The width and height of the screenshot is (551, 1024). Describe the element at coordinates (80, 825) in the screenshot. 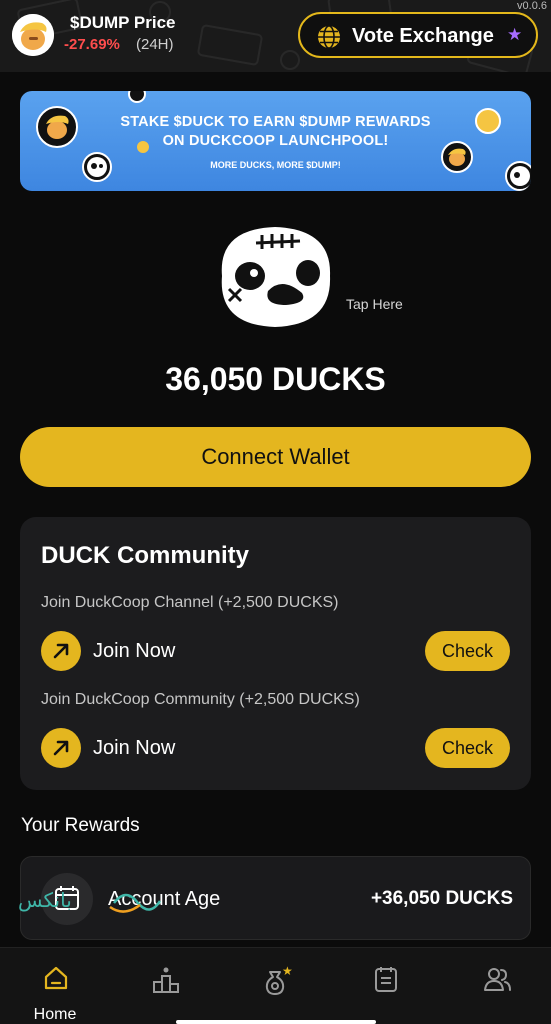

I see `rewards-section-title: Your Rewards` at that location.